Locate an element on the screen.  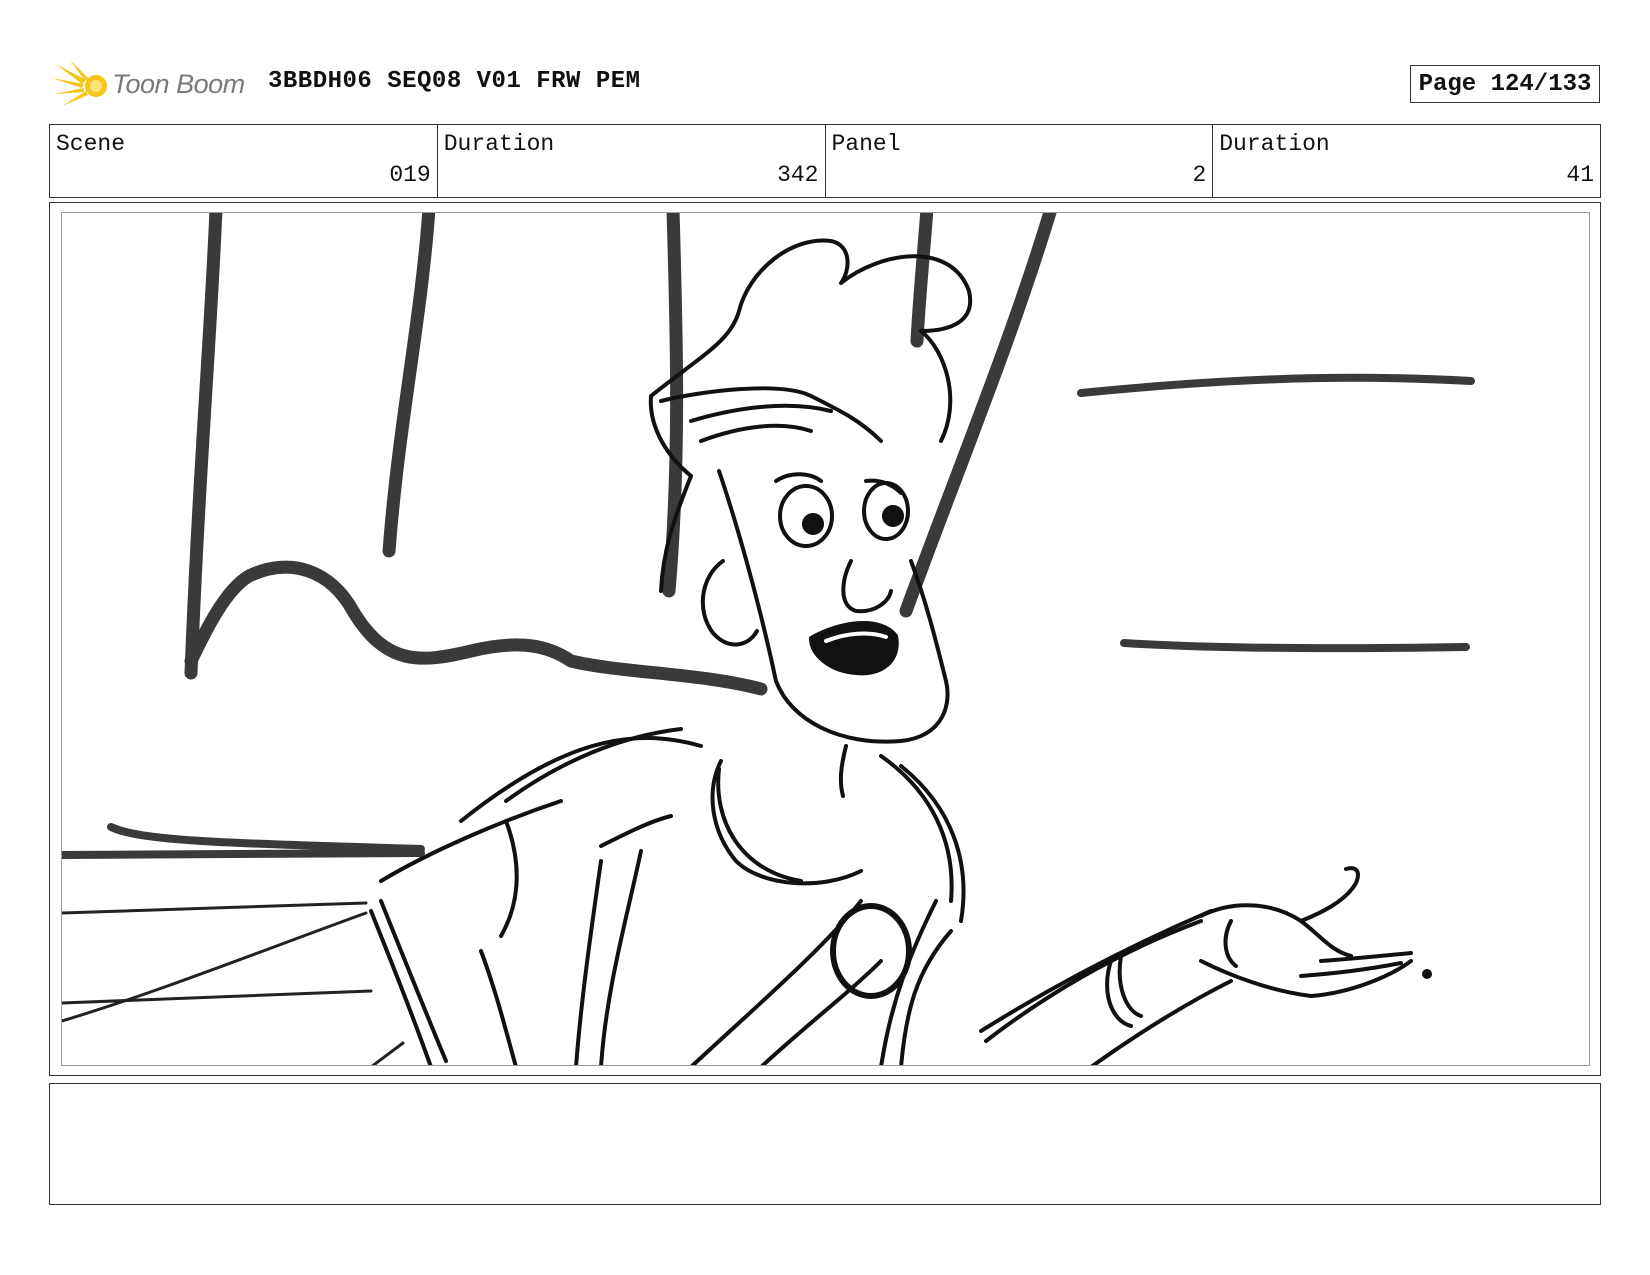
scene-value: 019 is located at coordinates (410, 175).